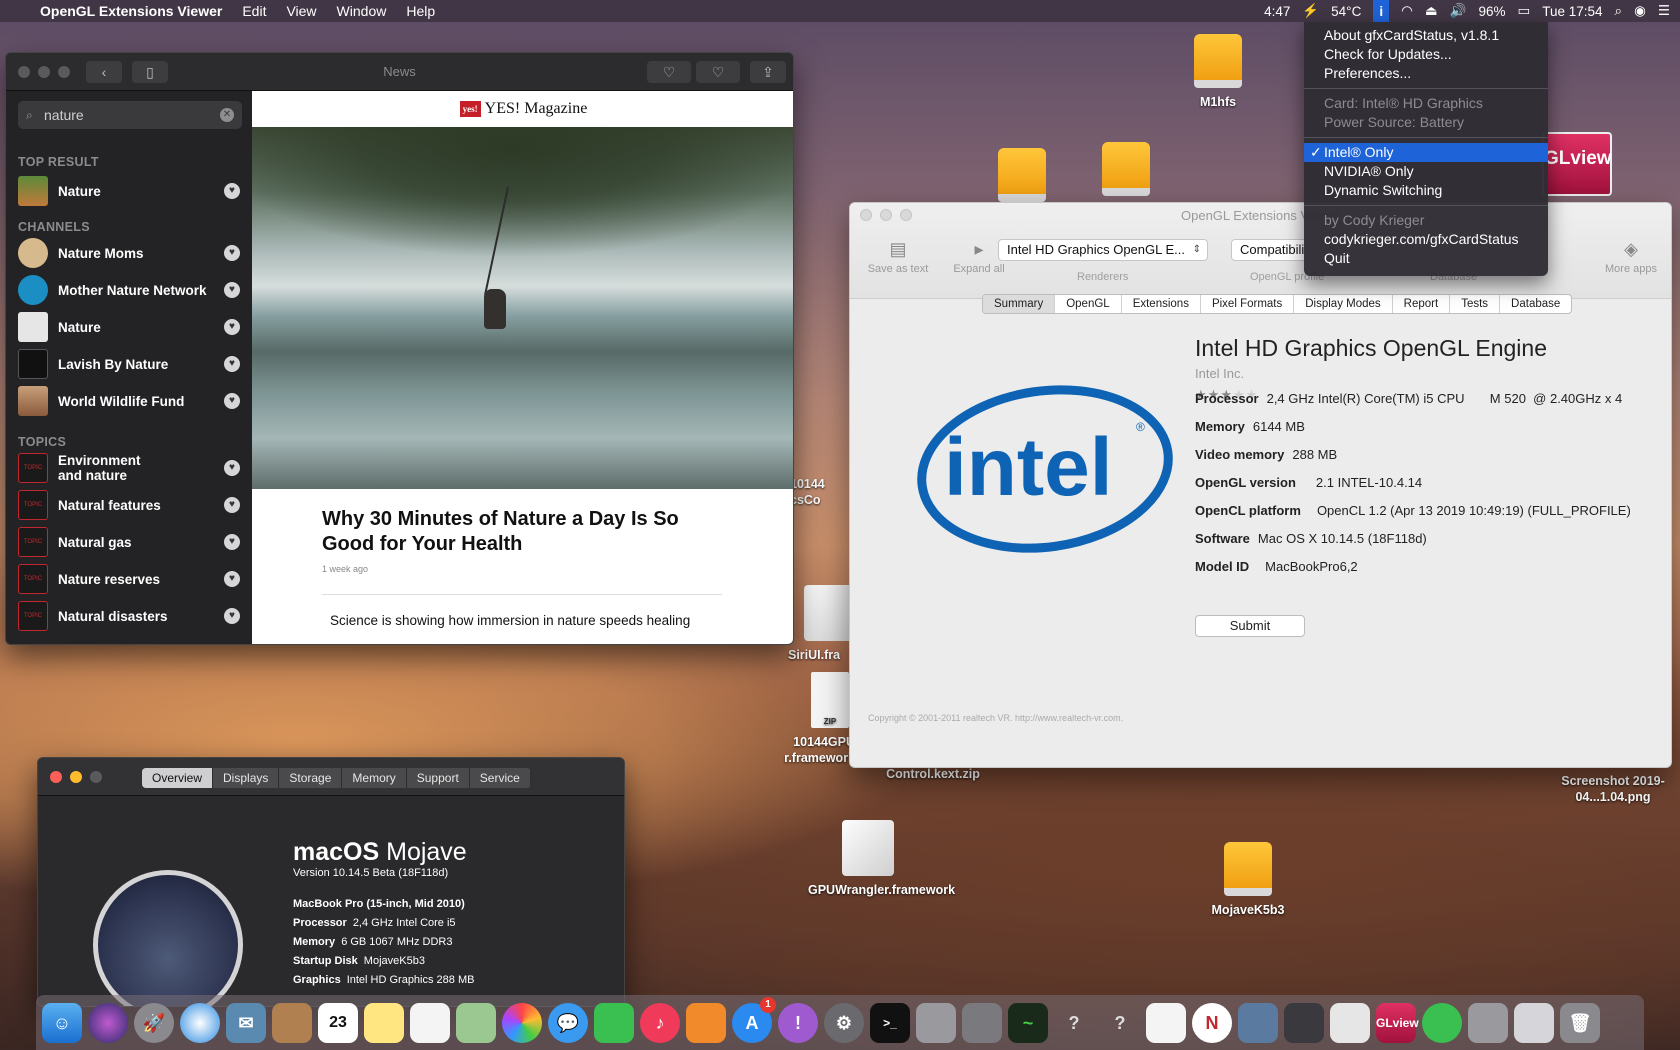 Image resolution: width=1680 pixels, height=1050 pixels. I want to click on list-item: TOPIC Environment and nature ♥, so click(132, 468).